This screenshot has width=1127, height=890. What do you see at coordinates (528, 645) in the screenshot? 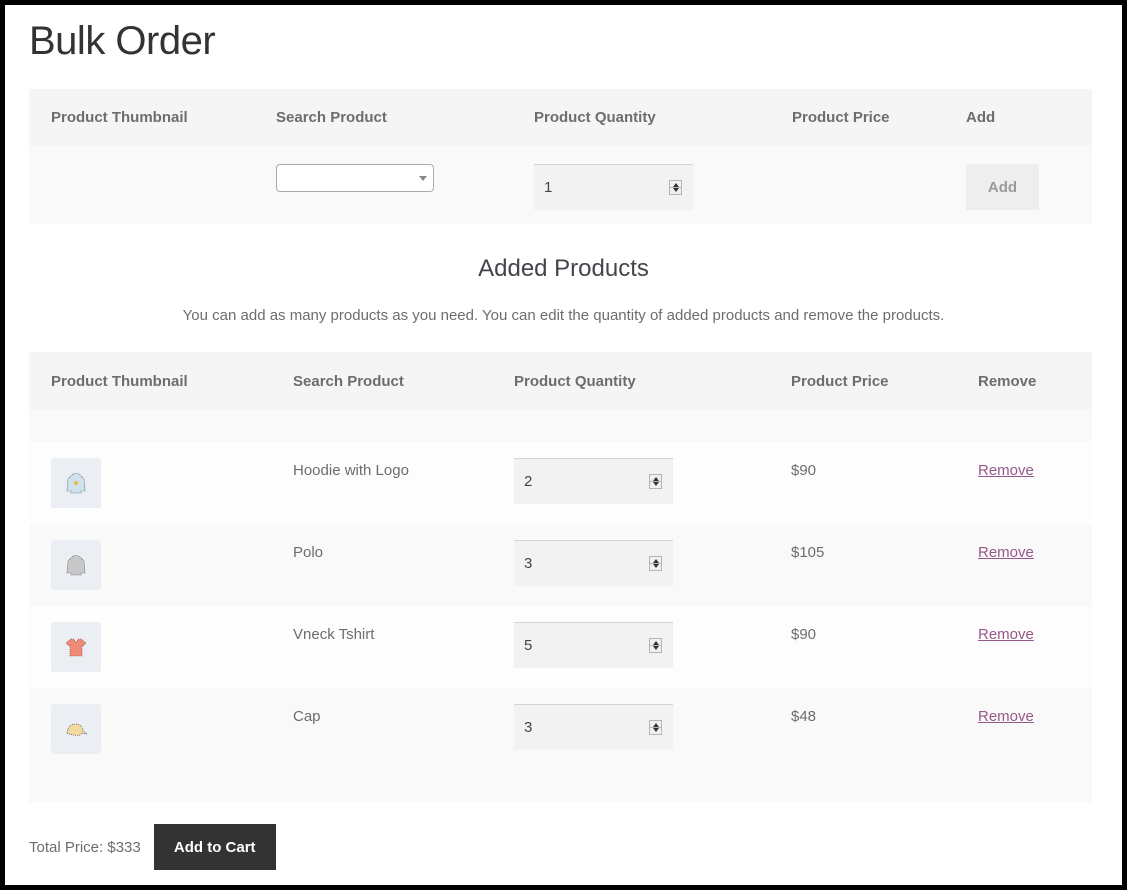
I see `quantity-value: 5` at bounding box center [528, 645].